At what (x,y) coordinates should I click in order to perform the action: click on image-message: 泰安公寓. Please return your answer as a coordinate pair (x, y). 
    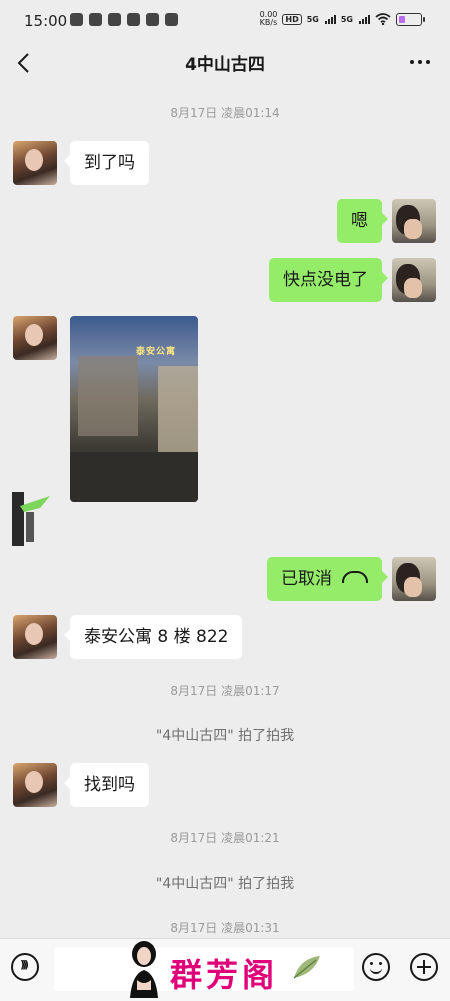
    Looking at the image, I should click on (134, 409).